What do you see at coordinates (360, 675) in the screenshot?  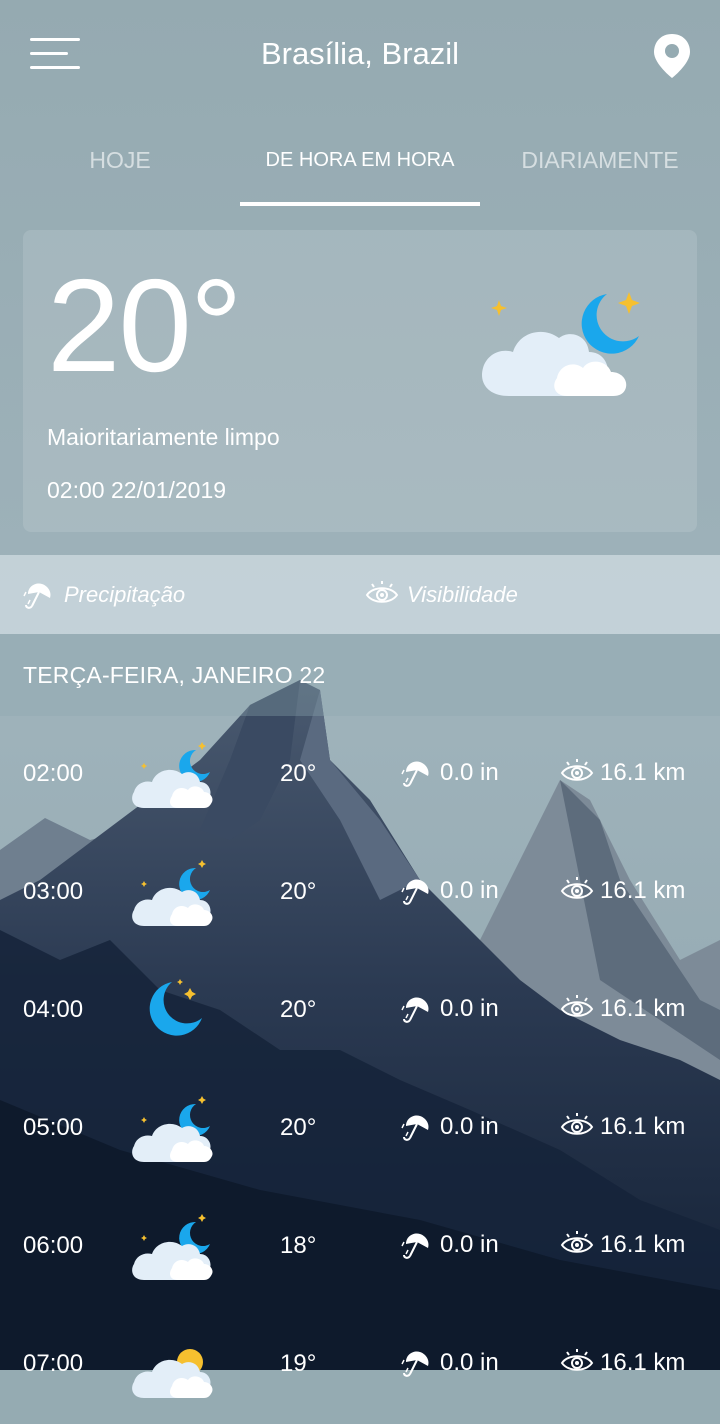 I see `day-header: TERÇA-FEIRA, JANEIRO 22` at bounding box center [360, 675].